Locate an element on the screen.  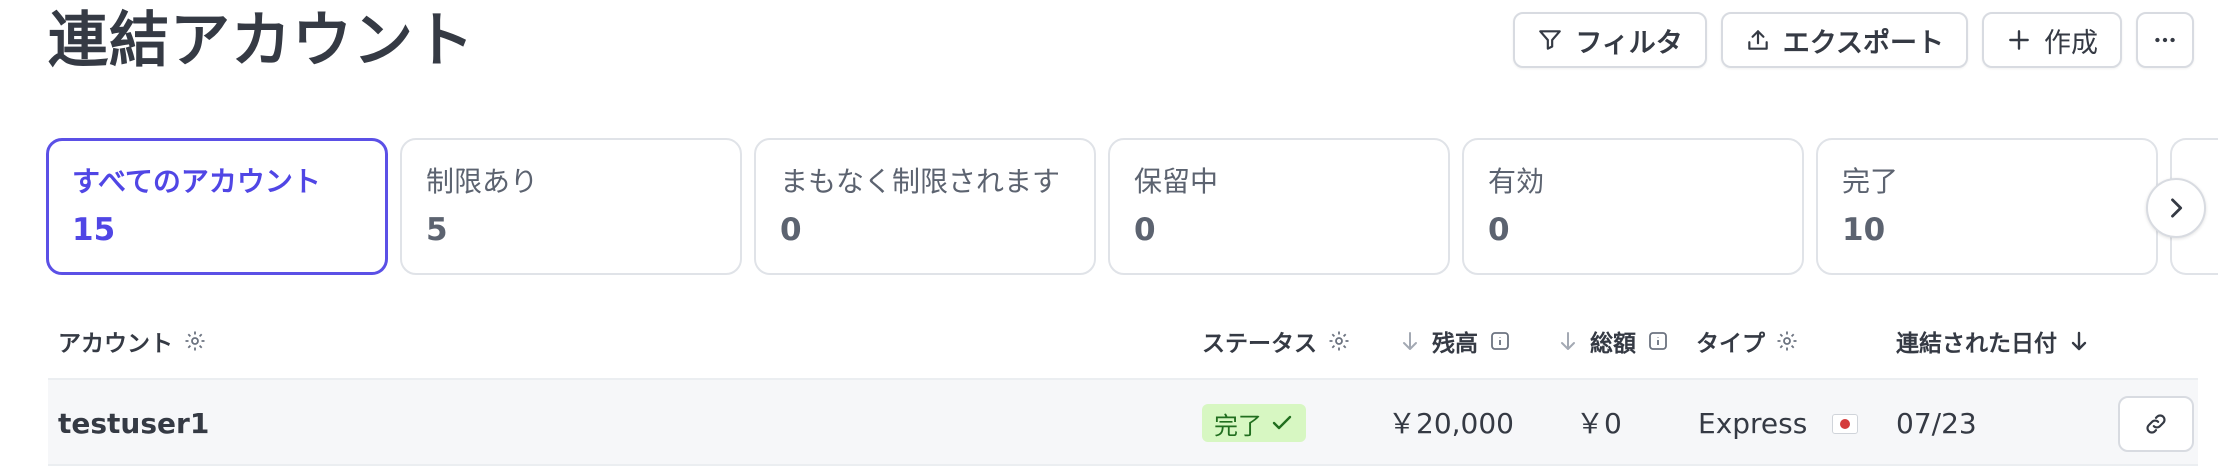
copy-link-button is located at coordinates (2156, 424).